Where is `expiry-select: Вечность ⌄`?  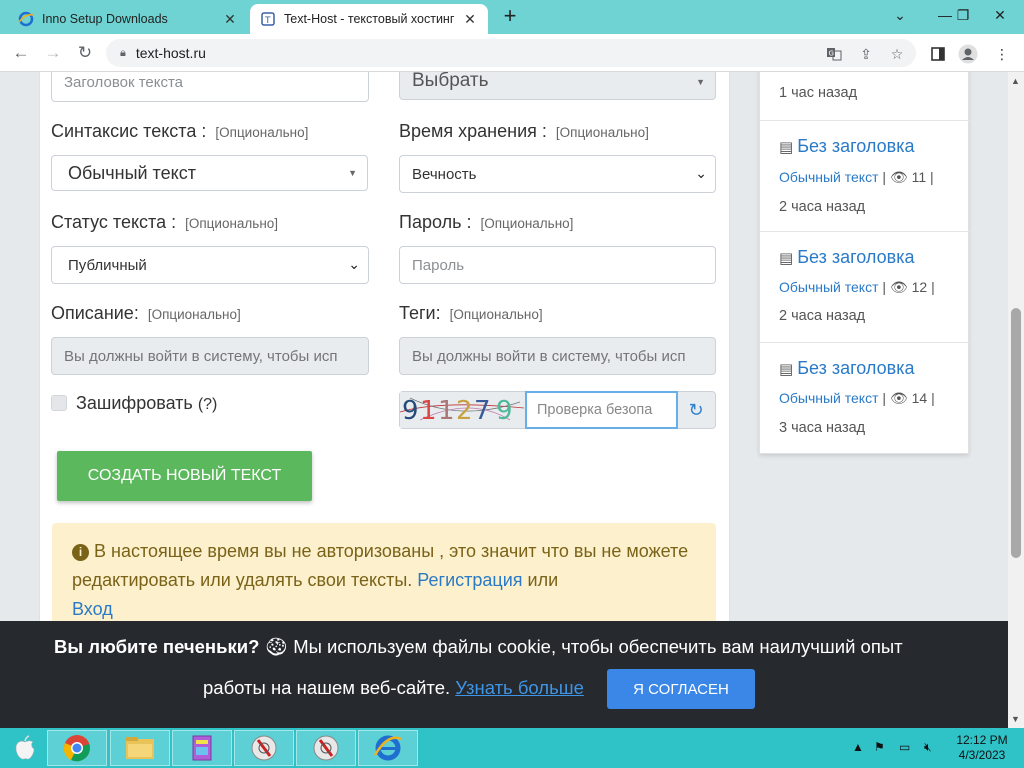
expiry-select: Вечность ⌄ is located at coordinates (557, 174).